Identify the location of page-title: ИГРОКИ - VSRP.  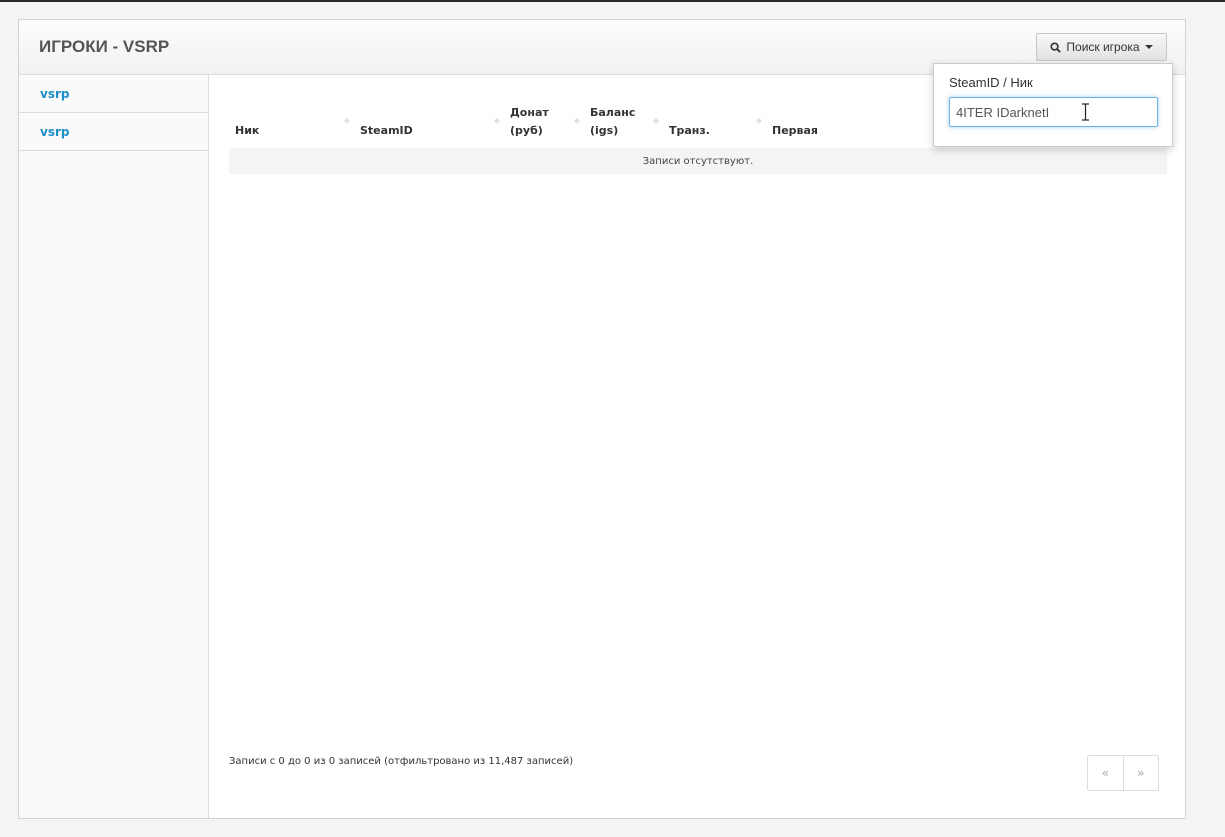
(104, 46).